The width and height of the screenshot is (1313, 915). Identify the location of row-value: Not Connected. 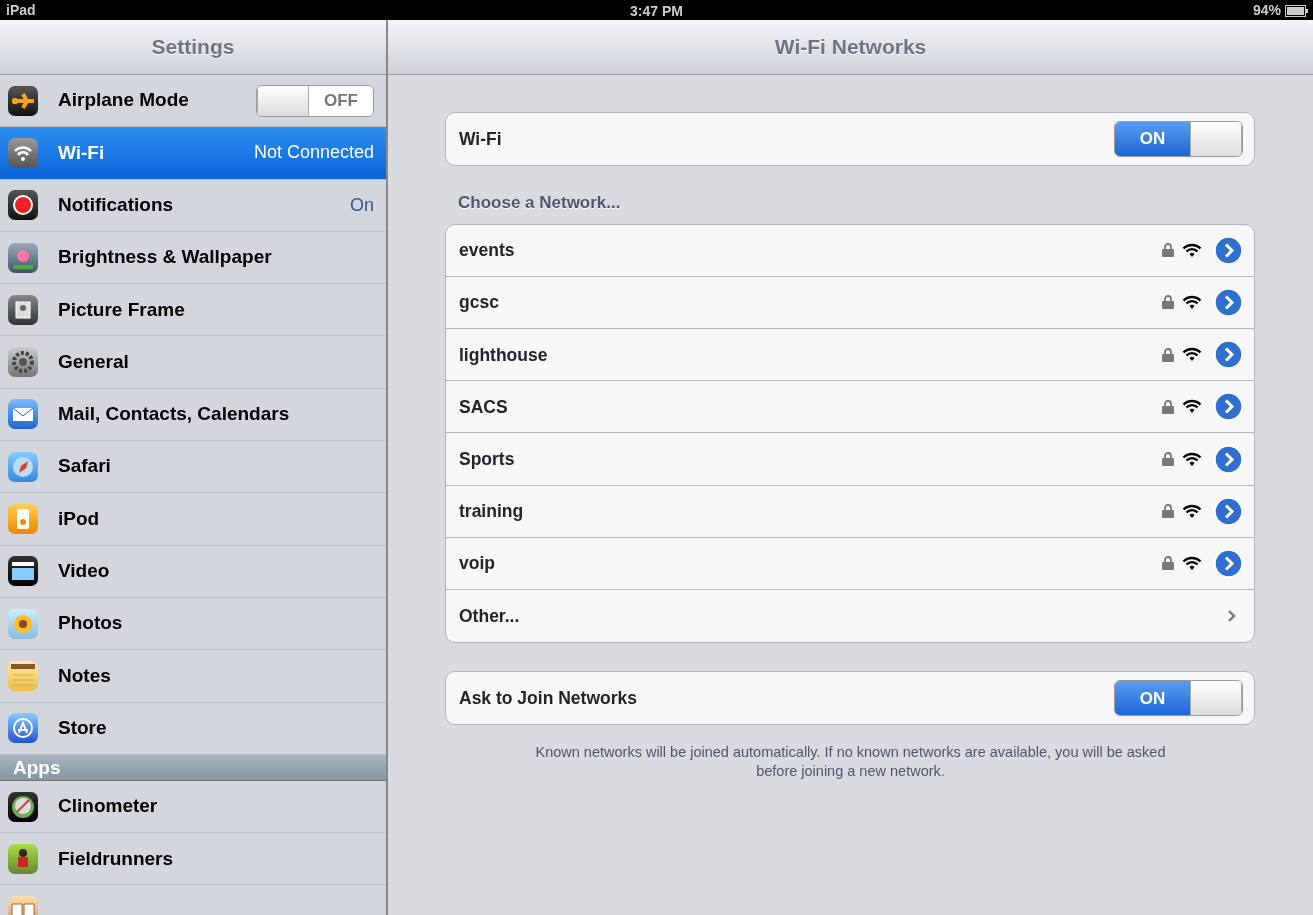
(313, 153).